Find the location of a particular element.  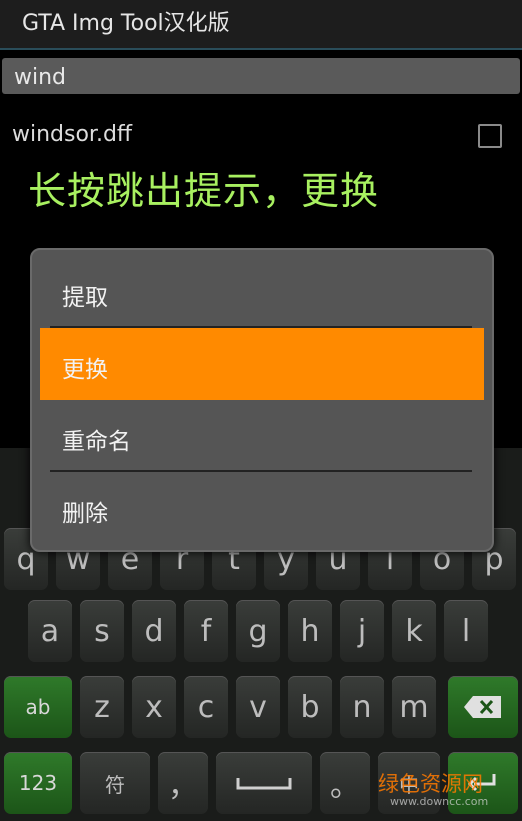

app-title: GTA Img Tool汉化版 is located at coordinates (126, 23).